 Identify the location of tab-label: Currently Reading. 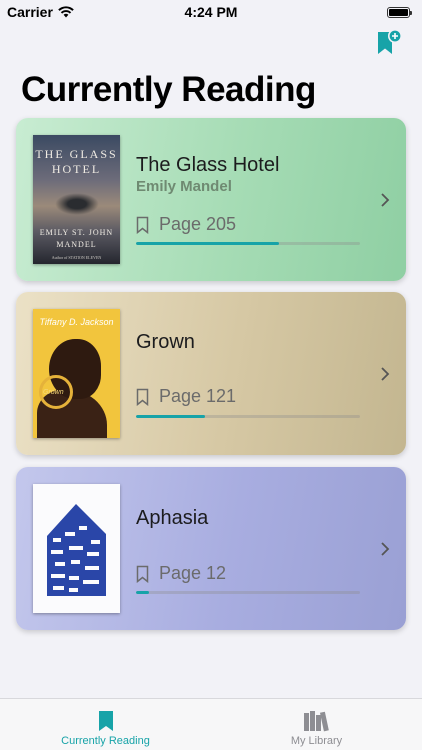
(105, 741).